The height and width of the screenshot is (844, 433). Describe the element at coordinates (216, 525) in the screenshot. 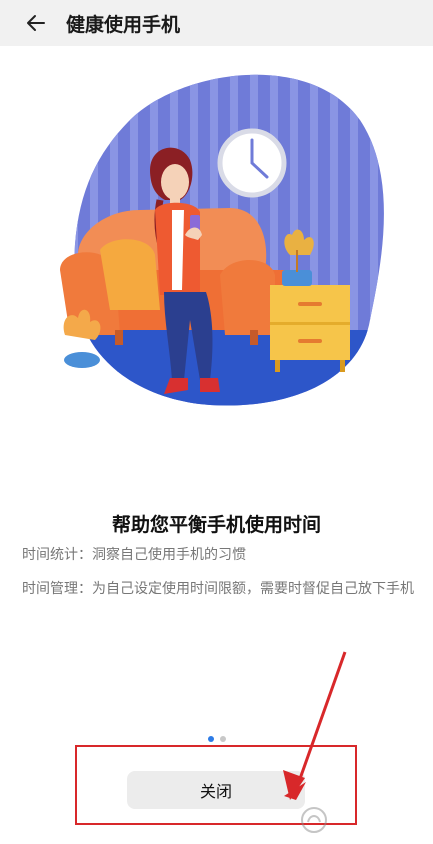

I see `intro-headline: 帮助您平衡手机使用时间` at that location.